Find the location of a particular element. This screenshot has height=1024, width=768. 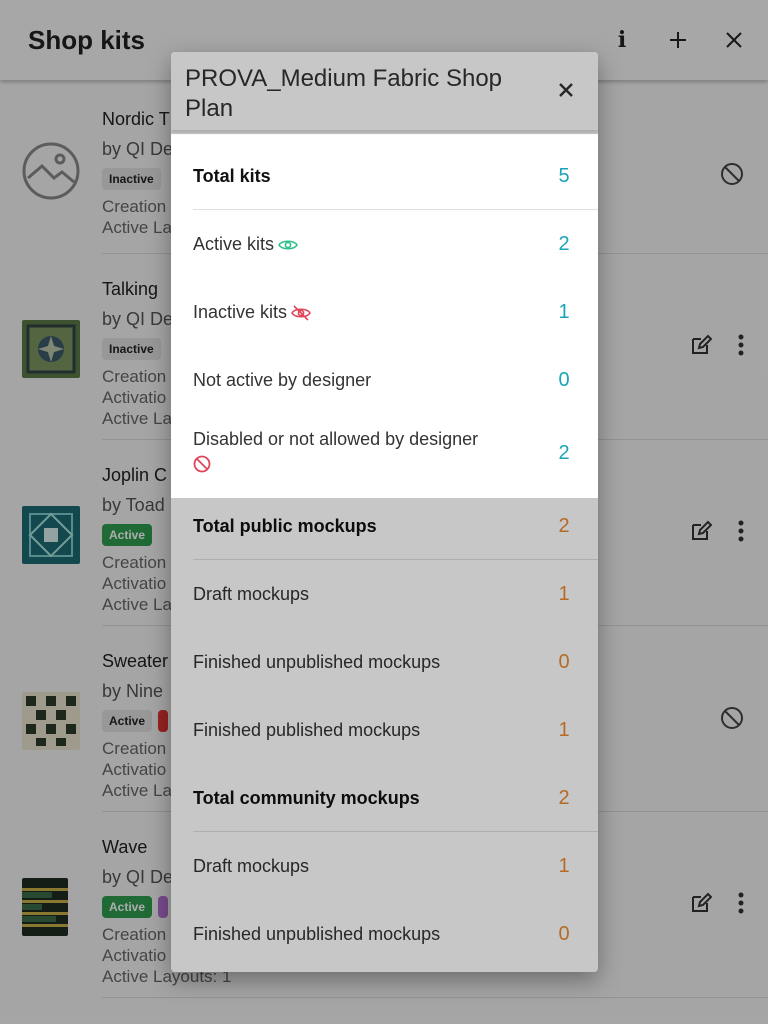

dialog-header: PROVA_Medium Fabric Shop Plan is located at coordinates (384, 91).